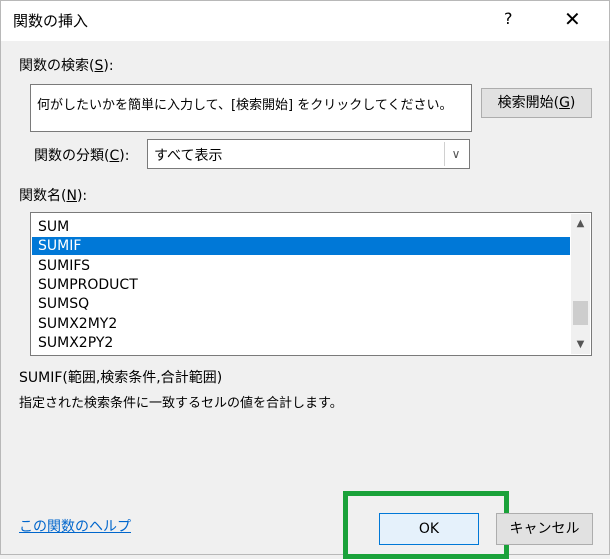 The image size is (610, 559). I want to click on cancel-button: キャンセル, so click(544, 529).